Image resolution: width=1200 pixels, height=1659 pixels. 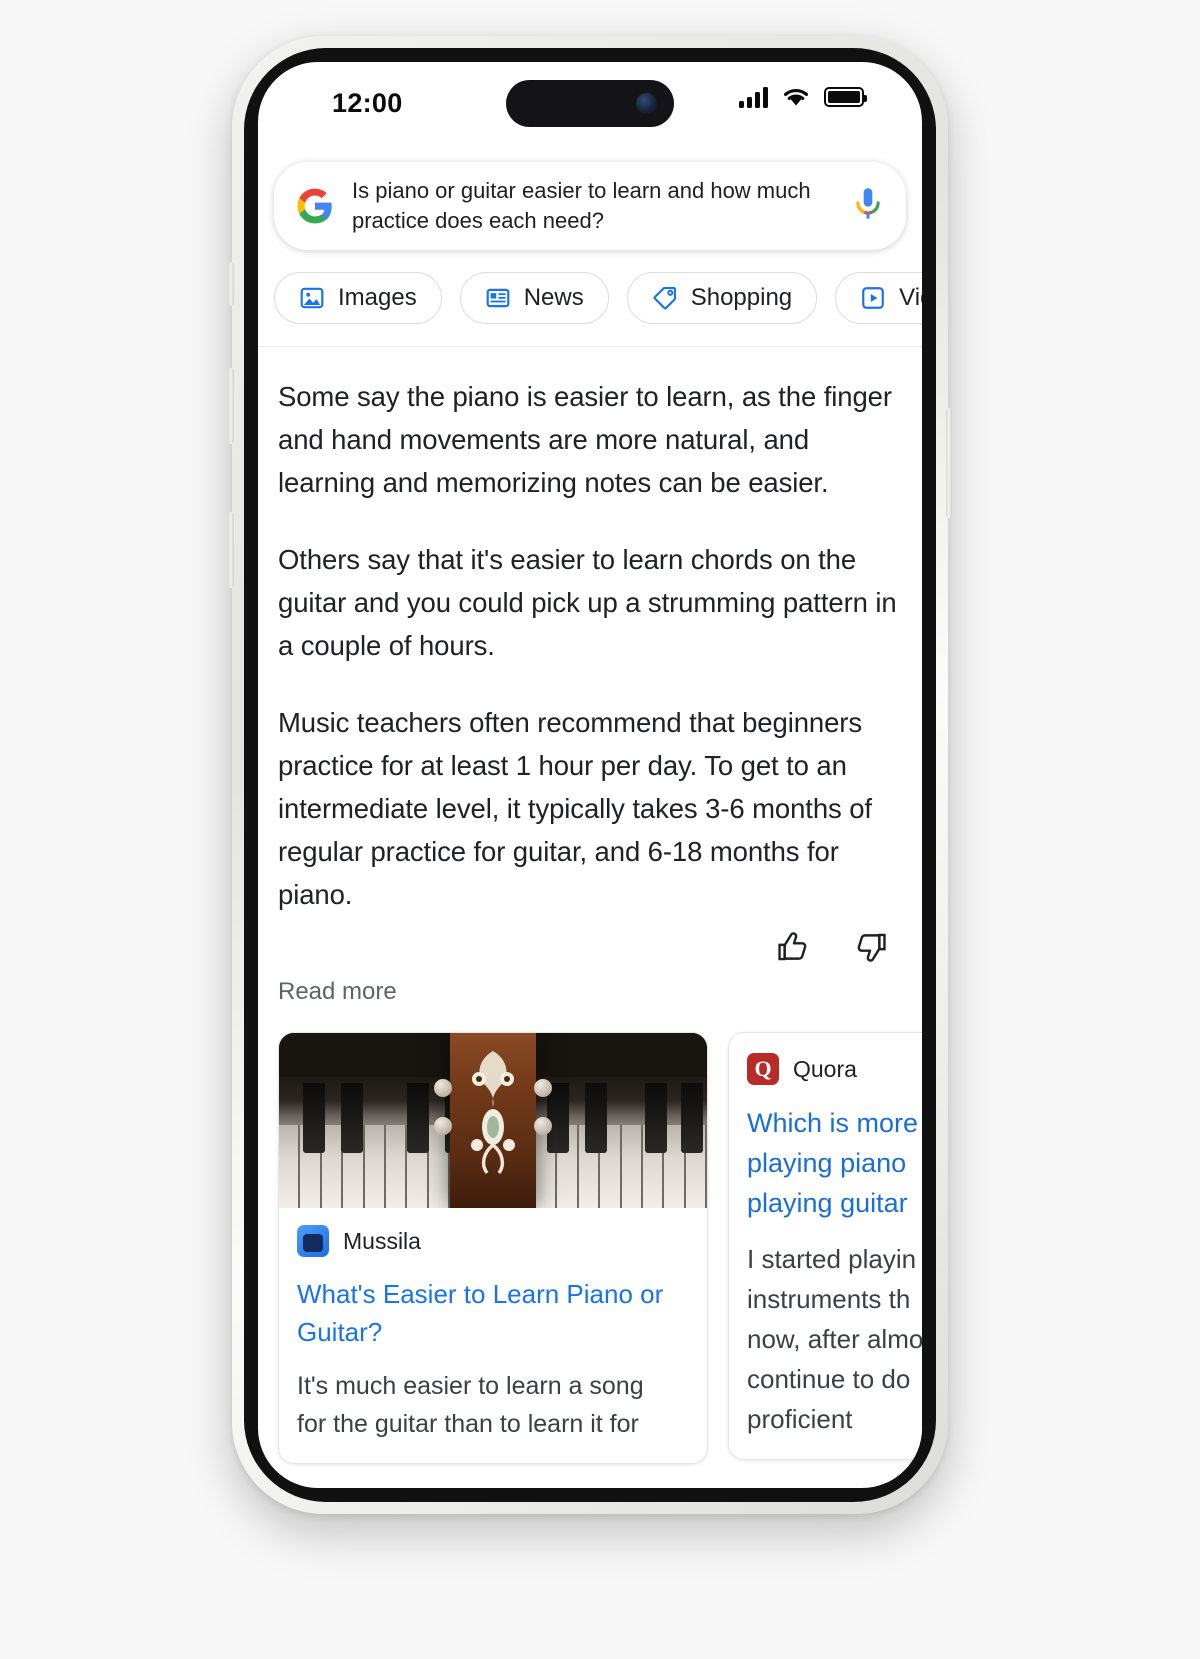 I want to click on card-thumbnail-image, so click(x=493, y=1120).